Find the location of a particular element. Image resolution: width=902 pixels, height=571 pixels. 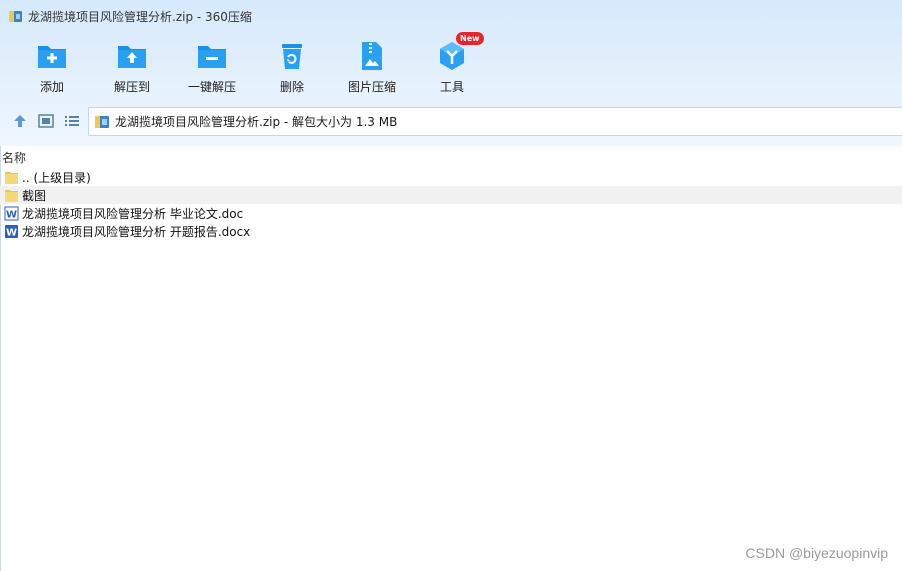

image-compress-icon is located at coordinates (372, 56).